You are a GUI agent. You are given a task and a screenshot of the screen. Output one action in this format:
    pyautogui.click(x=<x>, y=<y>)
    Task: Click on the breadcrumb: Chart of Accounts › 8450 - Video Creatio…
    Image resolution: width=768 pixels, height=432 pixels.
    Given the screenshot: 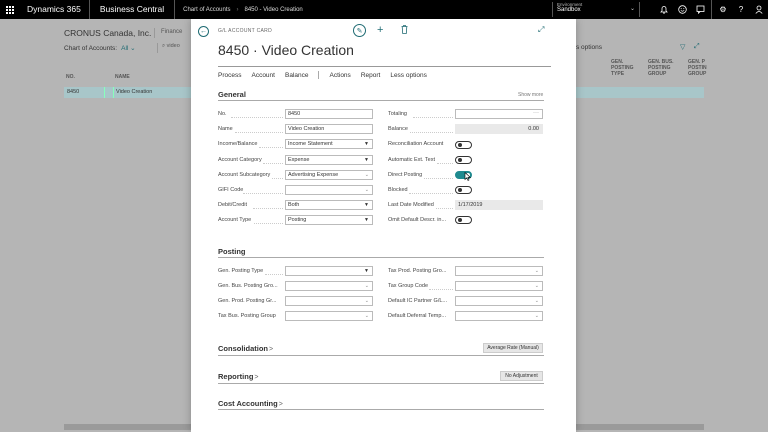 What is the action you would take?
    pyautogui.click(x=239, y=10)
    